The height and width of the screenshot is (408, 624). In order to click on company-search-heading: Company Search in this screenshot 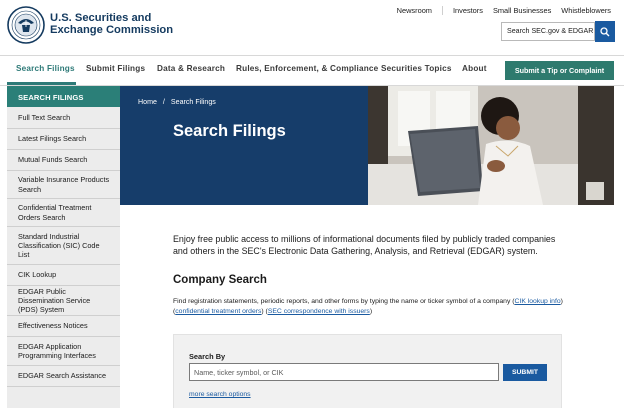, I will do `click(220, 280)`.